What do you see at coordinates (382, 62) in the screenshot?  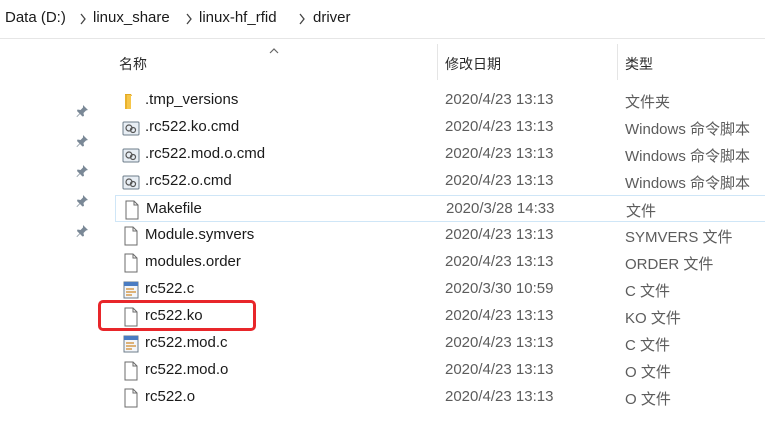 I see `column-header: 名称 修改日期 类型` at bounding box center [382, 62].